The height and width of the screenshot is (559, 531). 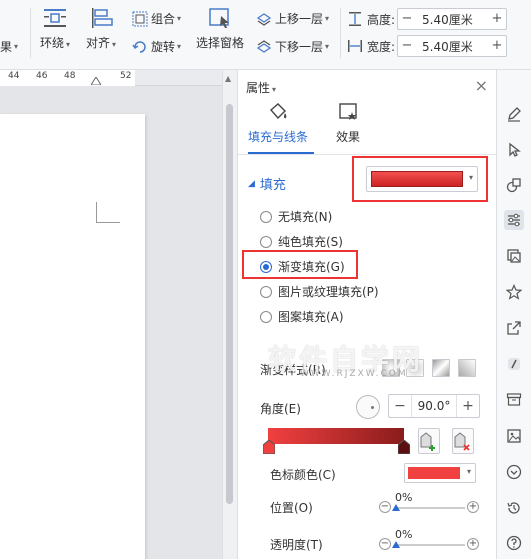 What do you see at coordinates (348, 111) in the screenshot?
I see `effects-icon` at bounding box center [348, 111].